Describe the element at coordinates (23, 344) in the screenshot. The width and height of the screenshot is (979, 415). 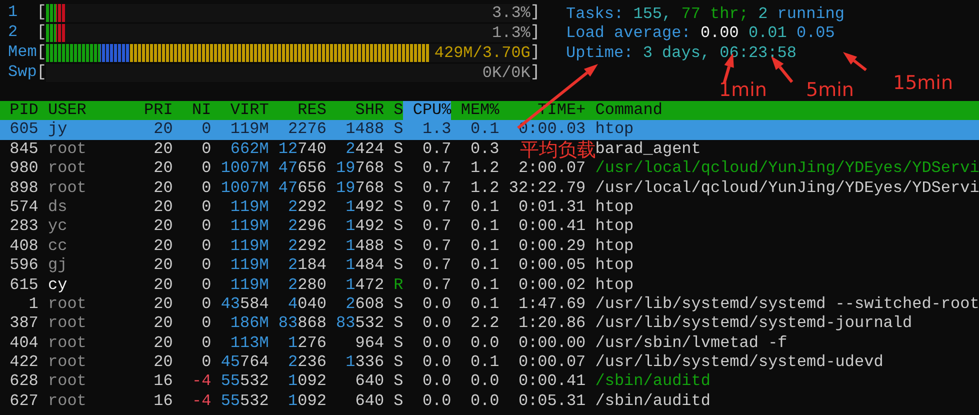
I see `table-cell-text: 404` at that location.